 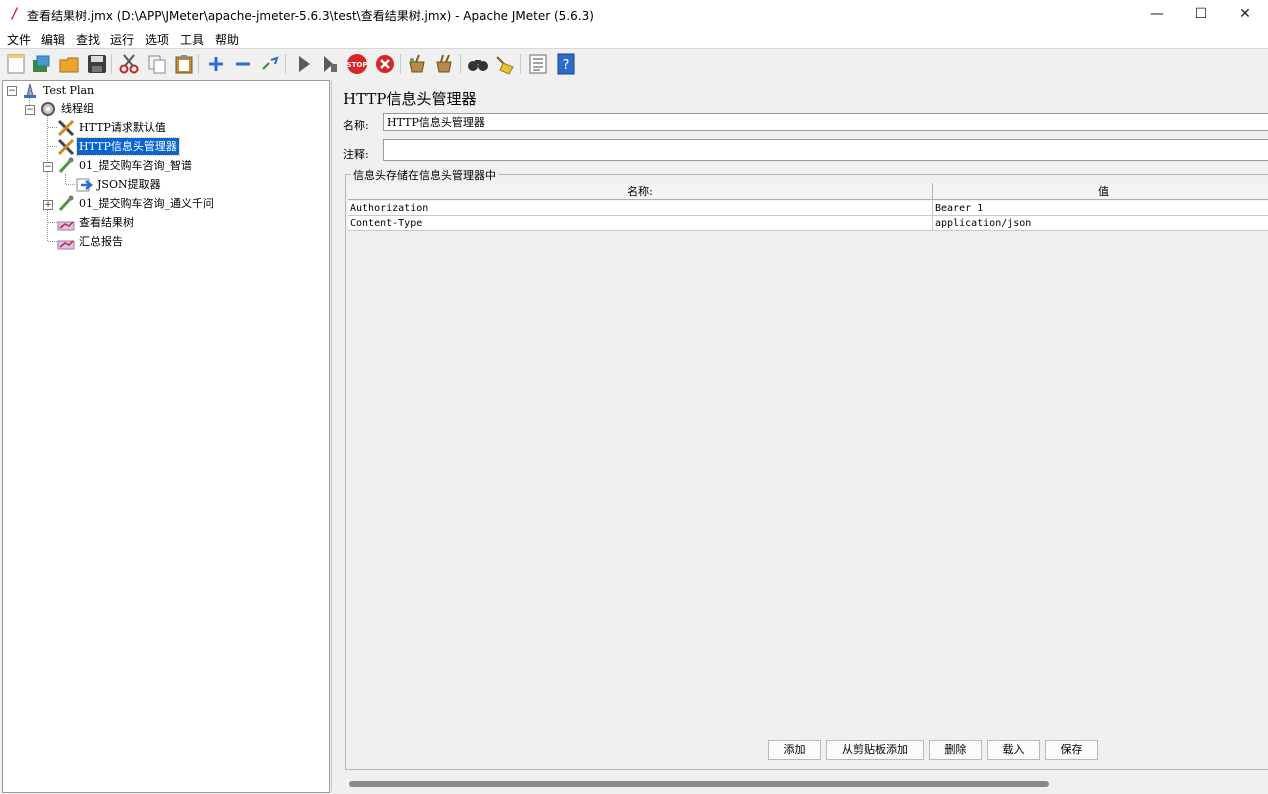 What do you see at coordinates (825, 150) in the screenshot?
I see `comment-field` at bounding box center [825, 150].